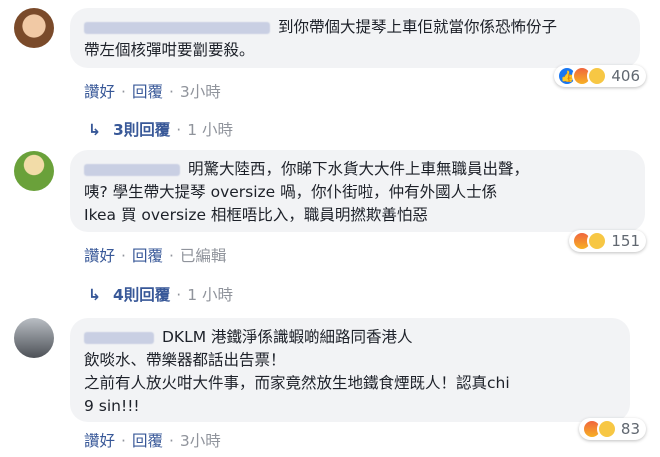 The height and width of the screenshot is (457, 660). I want to click on comment-text: DKLM 港鐵淨係識蝦啲細路同香港人, so click(287, 337).